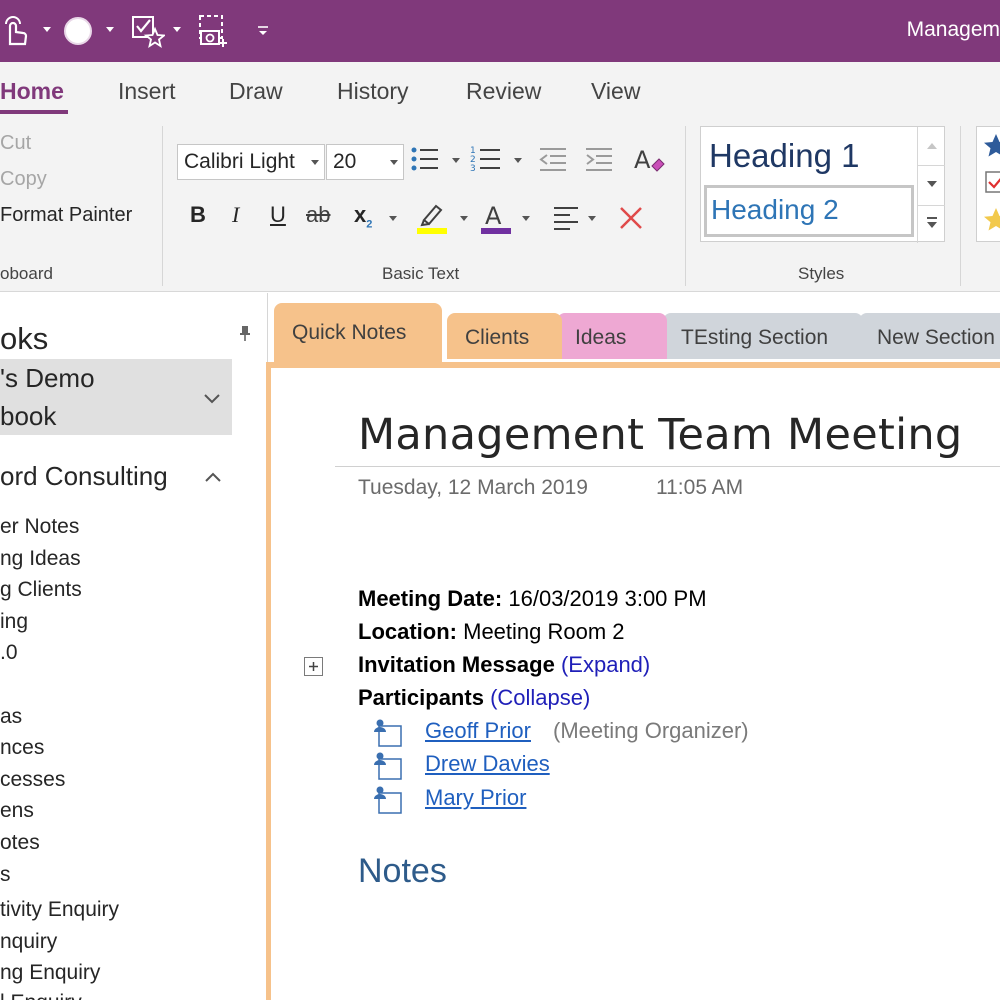  Describe the element at coordinates (809, 211) in the screenshot. I see `style-heading-2: Heading 2` at that location.